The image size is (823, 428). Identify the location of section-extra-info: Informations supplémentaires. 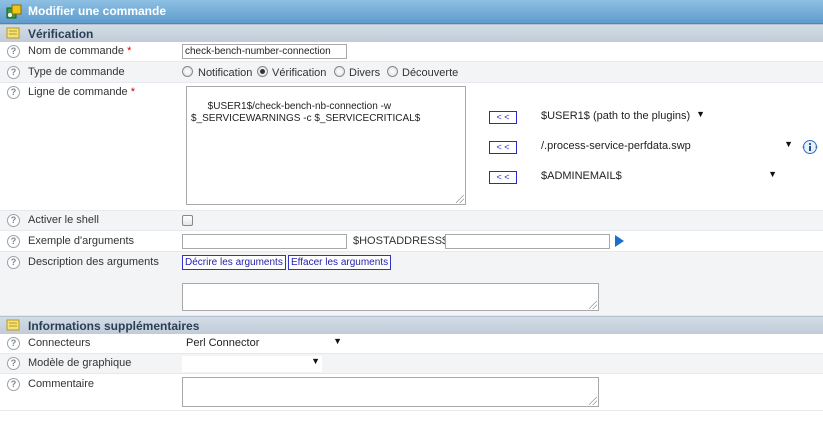
(411, 325).